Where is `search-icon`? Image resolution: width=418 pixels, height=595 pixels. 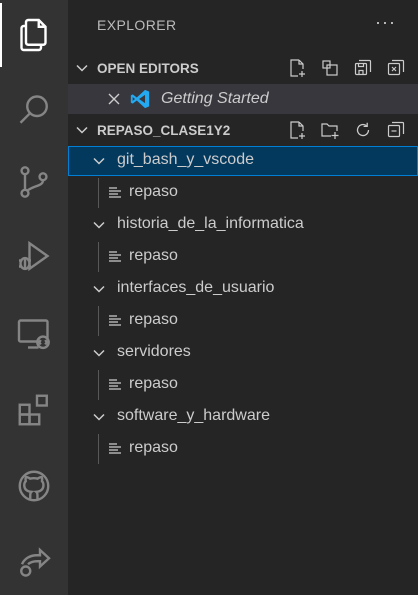
search-icon is located at coordinates (33, 109).